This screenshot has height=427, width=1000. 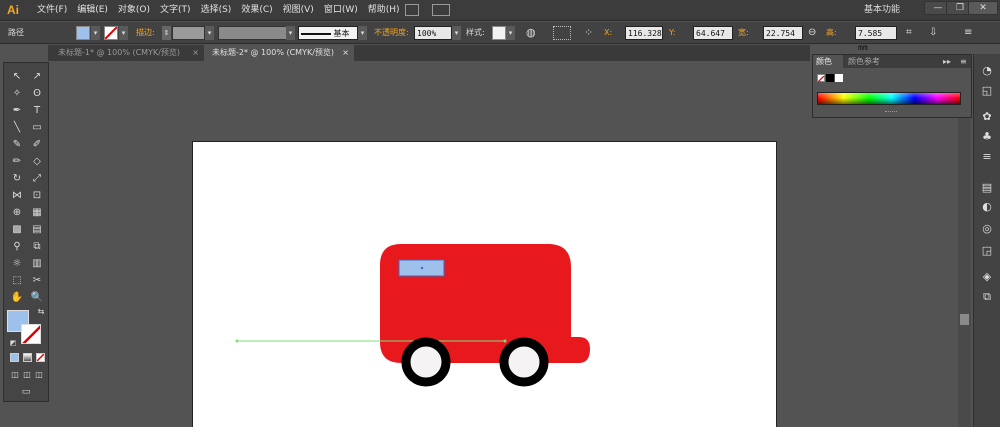 I want to click on x-label: X:, so click(x=608, y=33).